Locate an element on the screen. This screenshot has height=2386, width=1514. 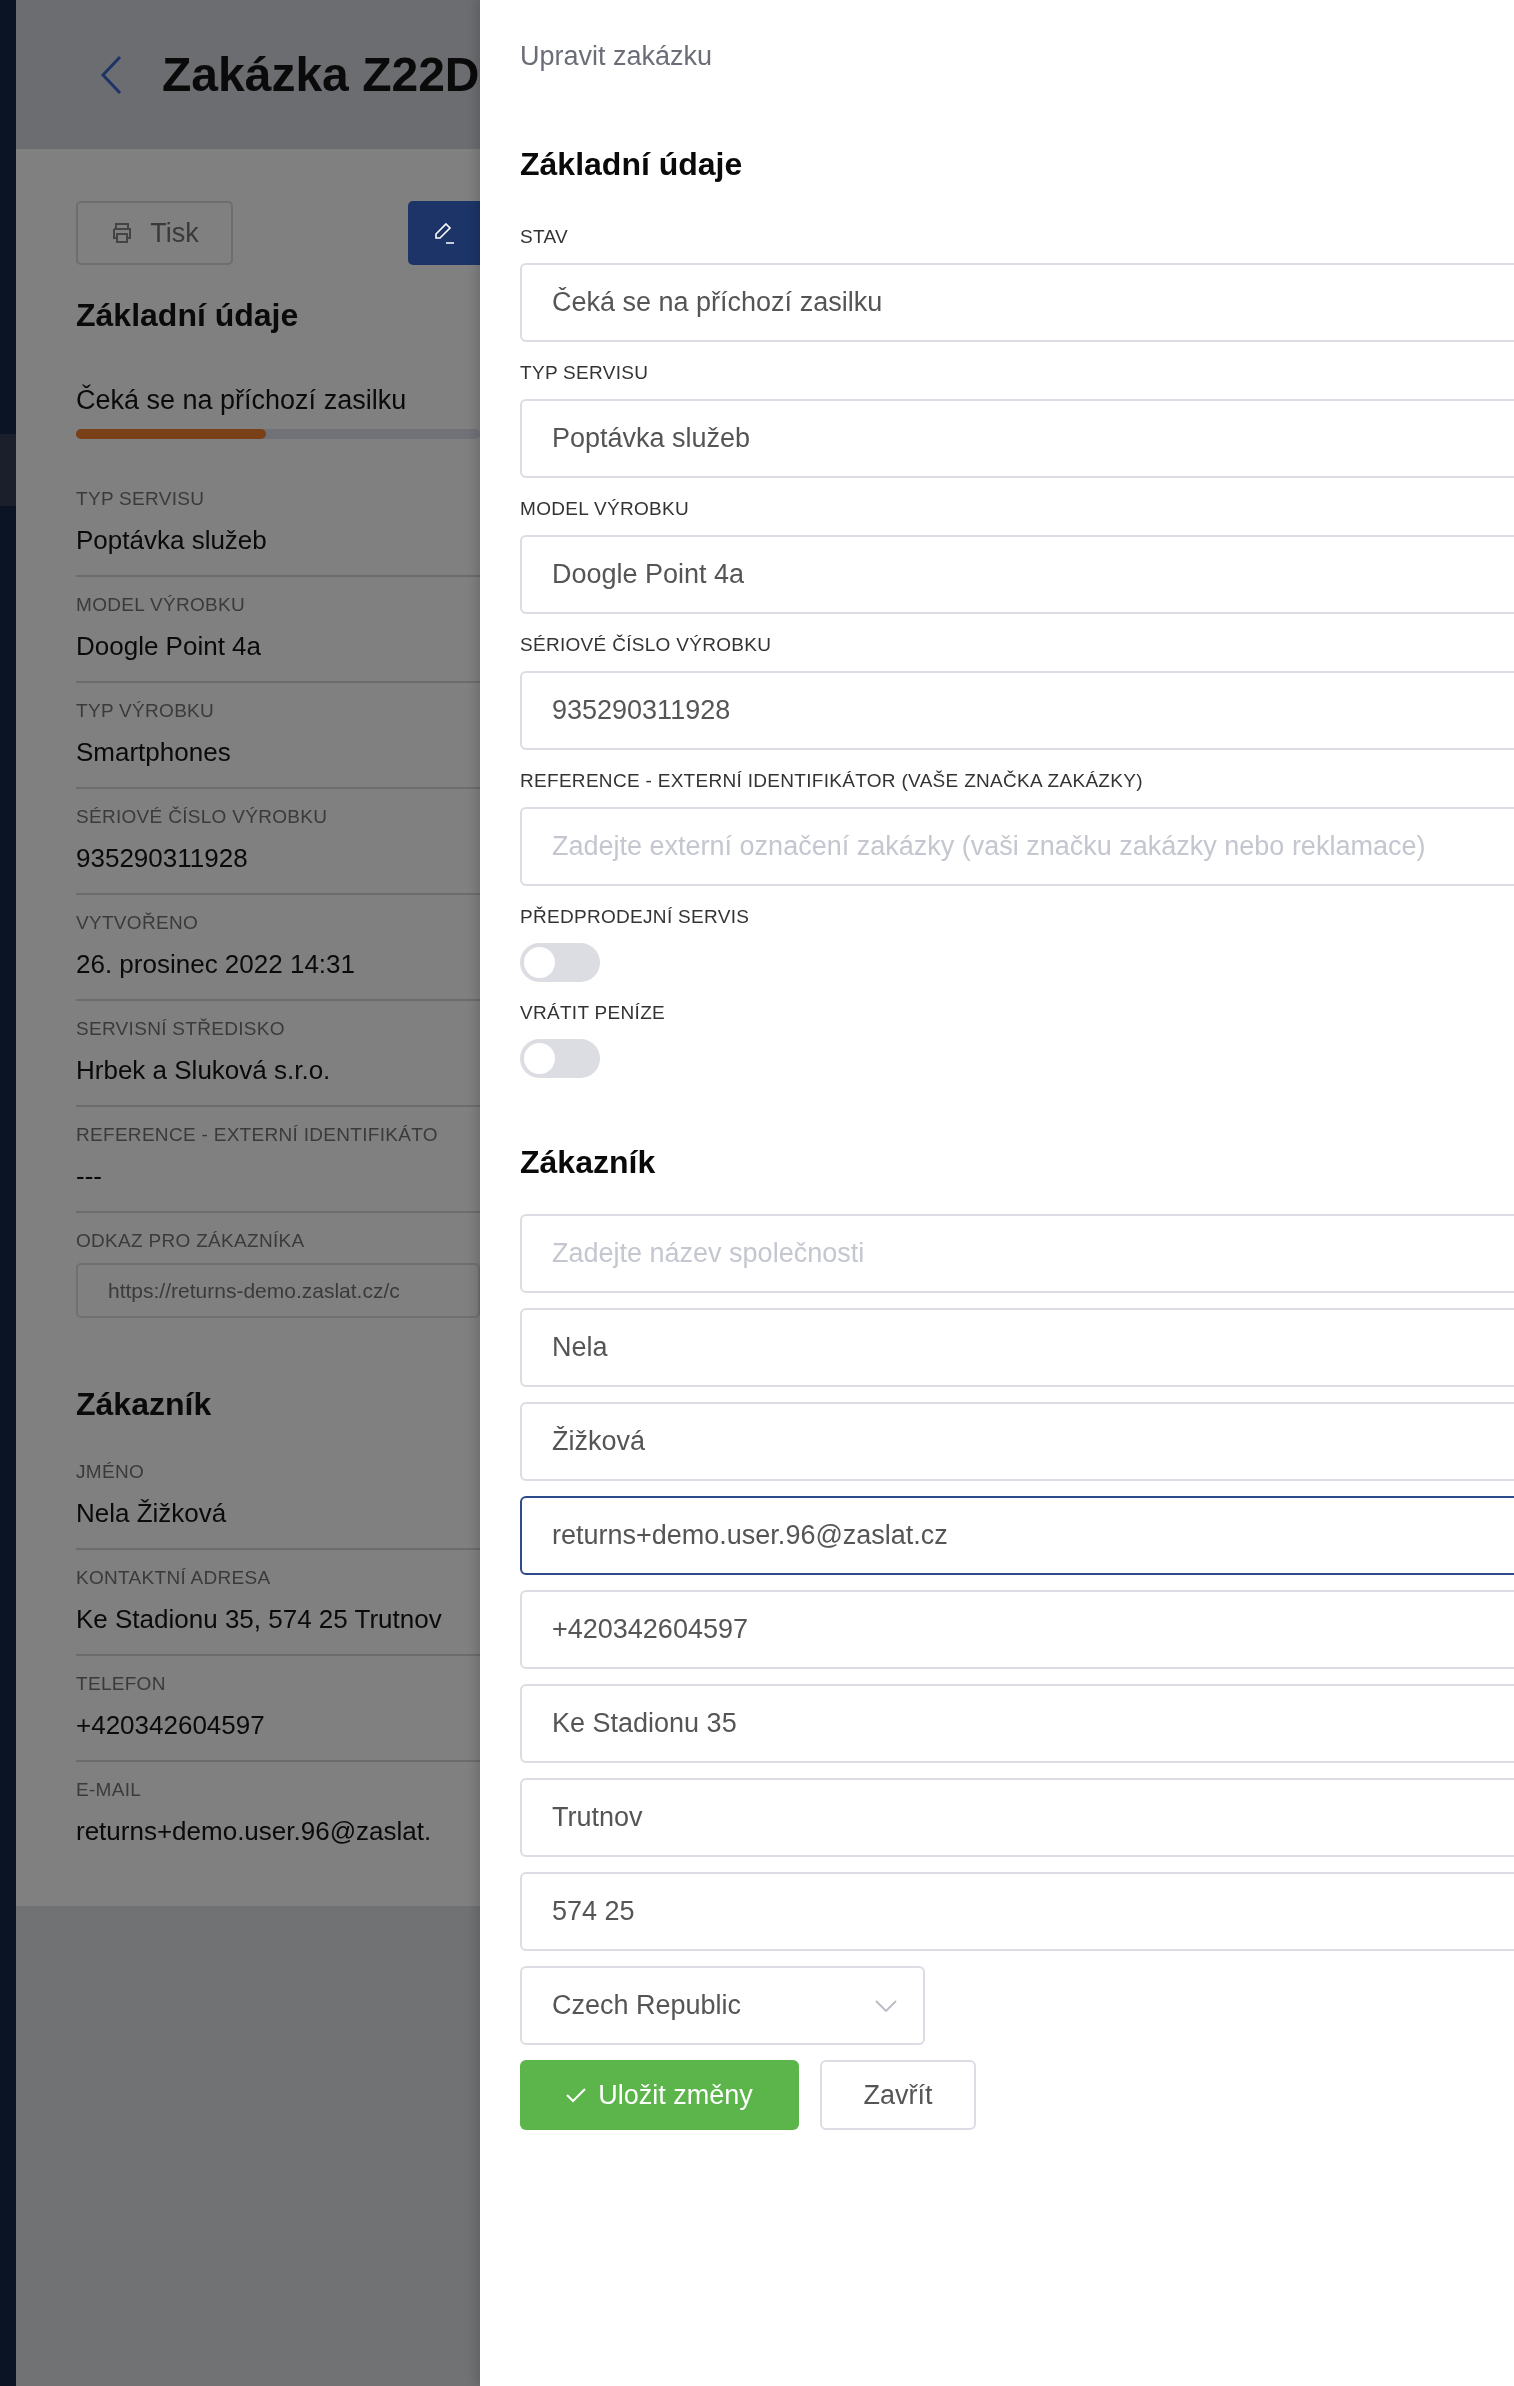
page-title: Zakázka Z22D is located at coordinates (321, 74).